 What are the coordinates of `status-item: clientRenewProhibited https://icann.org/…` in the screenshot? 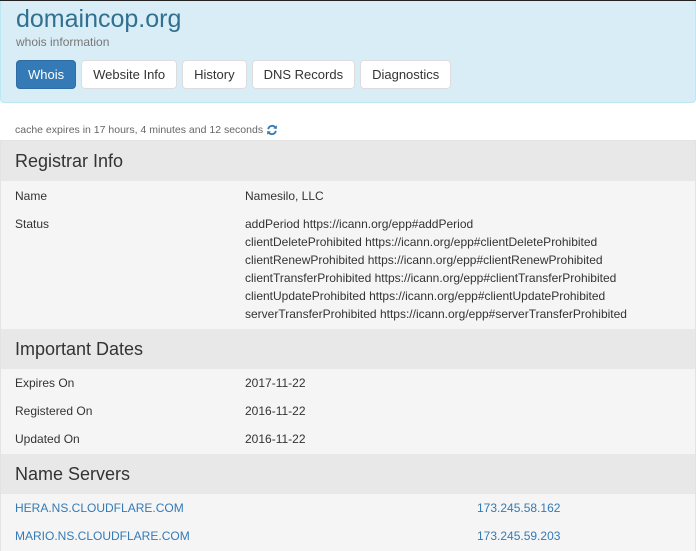 It's located at (424, 260).